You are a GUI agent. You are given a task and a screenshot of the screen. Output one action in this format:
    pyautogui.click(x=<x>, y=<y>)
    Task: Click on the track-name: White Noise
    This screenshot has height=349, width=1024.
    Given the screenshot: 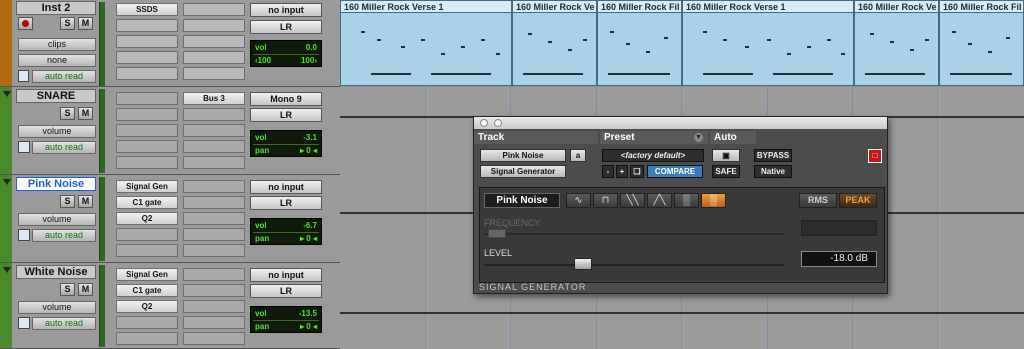 What is the action you would take?
    pyautogui.click(x=56, y=272)
    